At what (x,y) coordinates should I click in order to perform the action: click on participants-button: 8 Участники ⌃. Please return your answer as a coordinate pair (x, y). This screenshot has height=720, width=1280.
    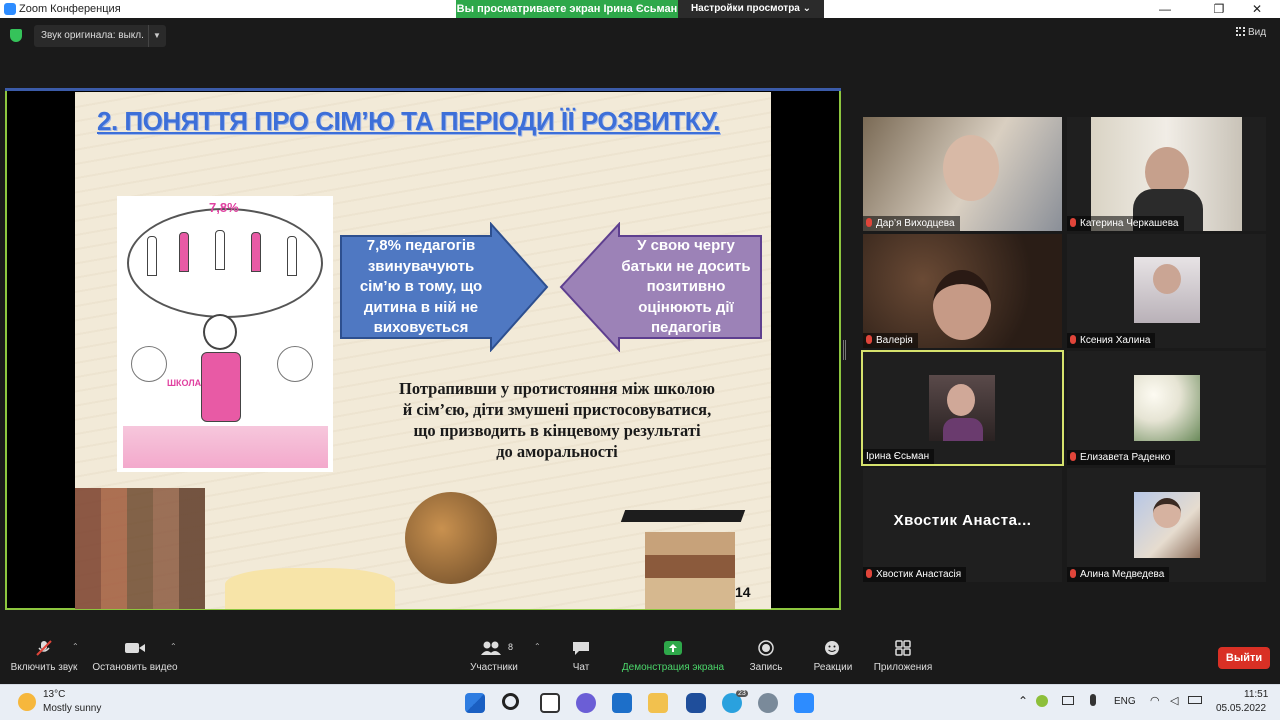
    Looking at the image, I should click on (503, 658).